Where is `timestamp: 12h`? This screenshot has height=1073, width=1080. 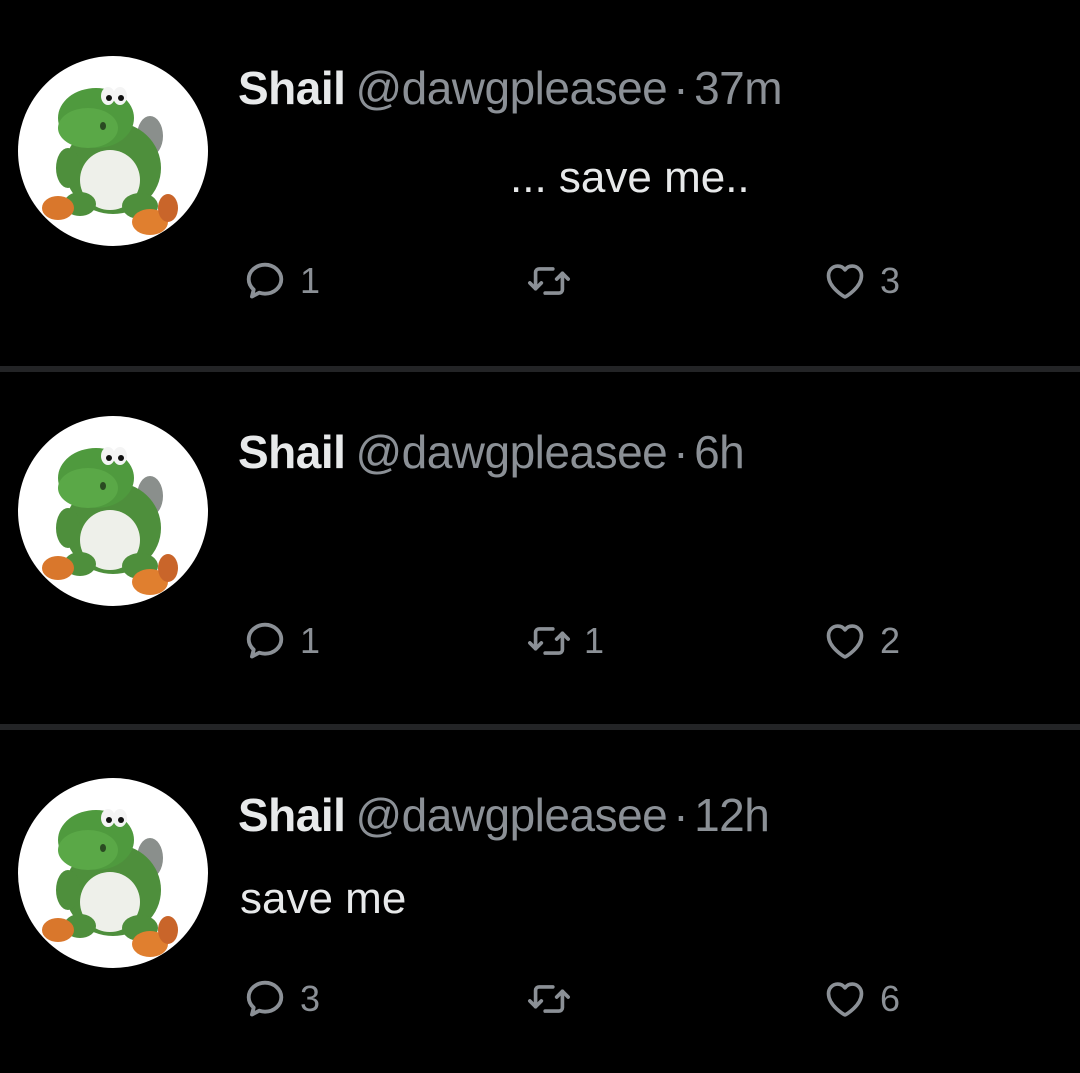
timestamp: 12h is located at coordinates (732, 815).